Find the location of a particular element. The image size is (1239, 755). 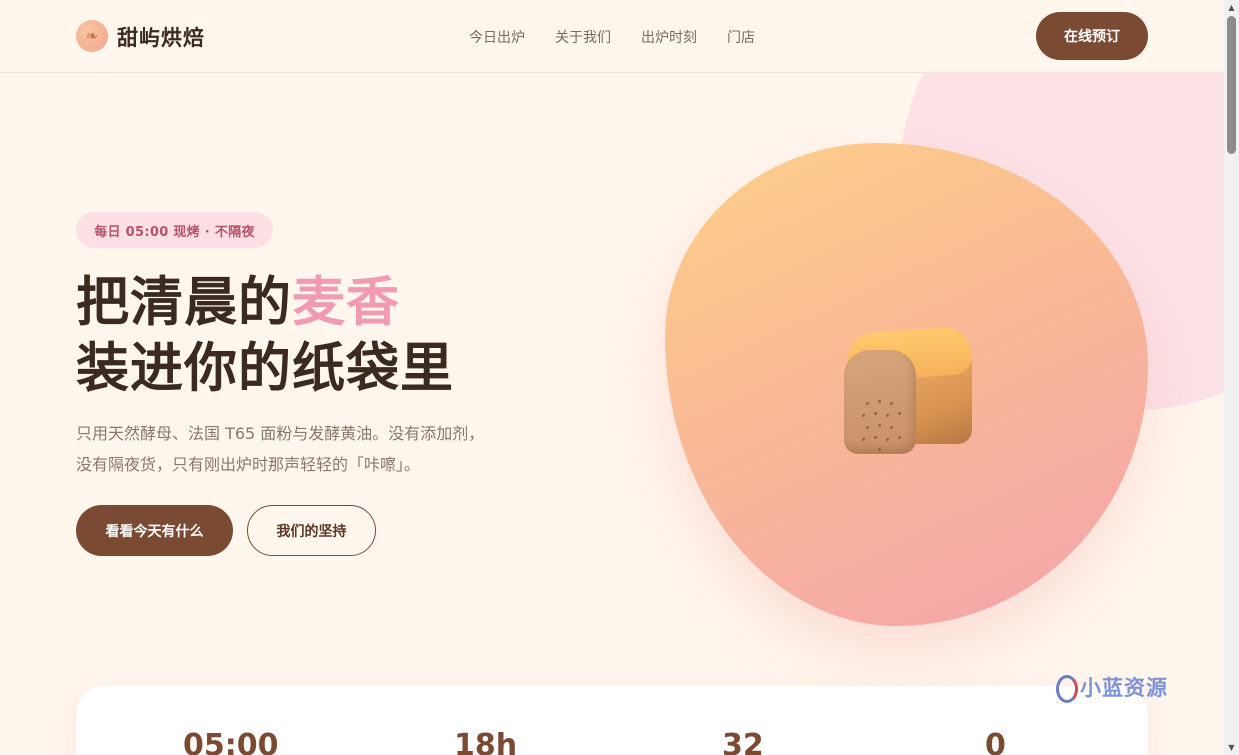

watermark-logo-icon is located at coordinates (1065, 688).